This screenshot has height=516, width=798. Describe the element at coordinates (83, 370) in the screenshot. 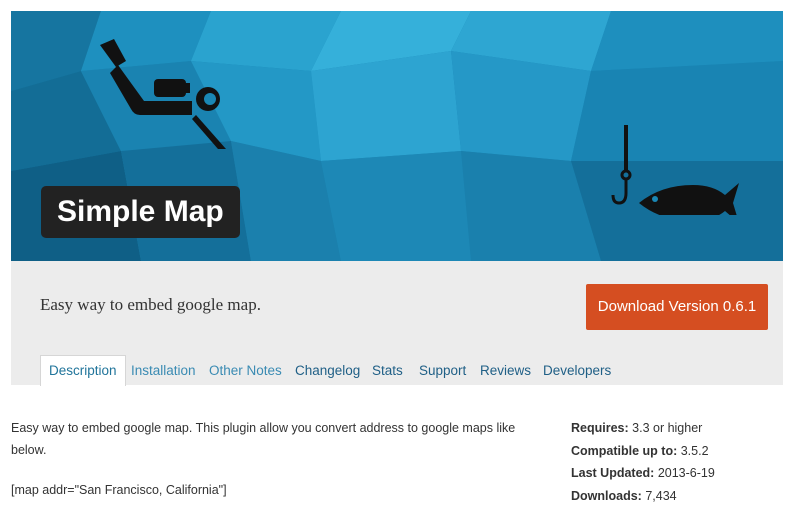

I see `tab-description: Description` at that location.